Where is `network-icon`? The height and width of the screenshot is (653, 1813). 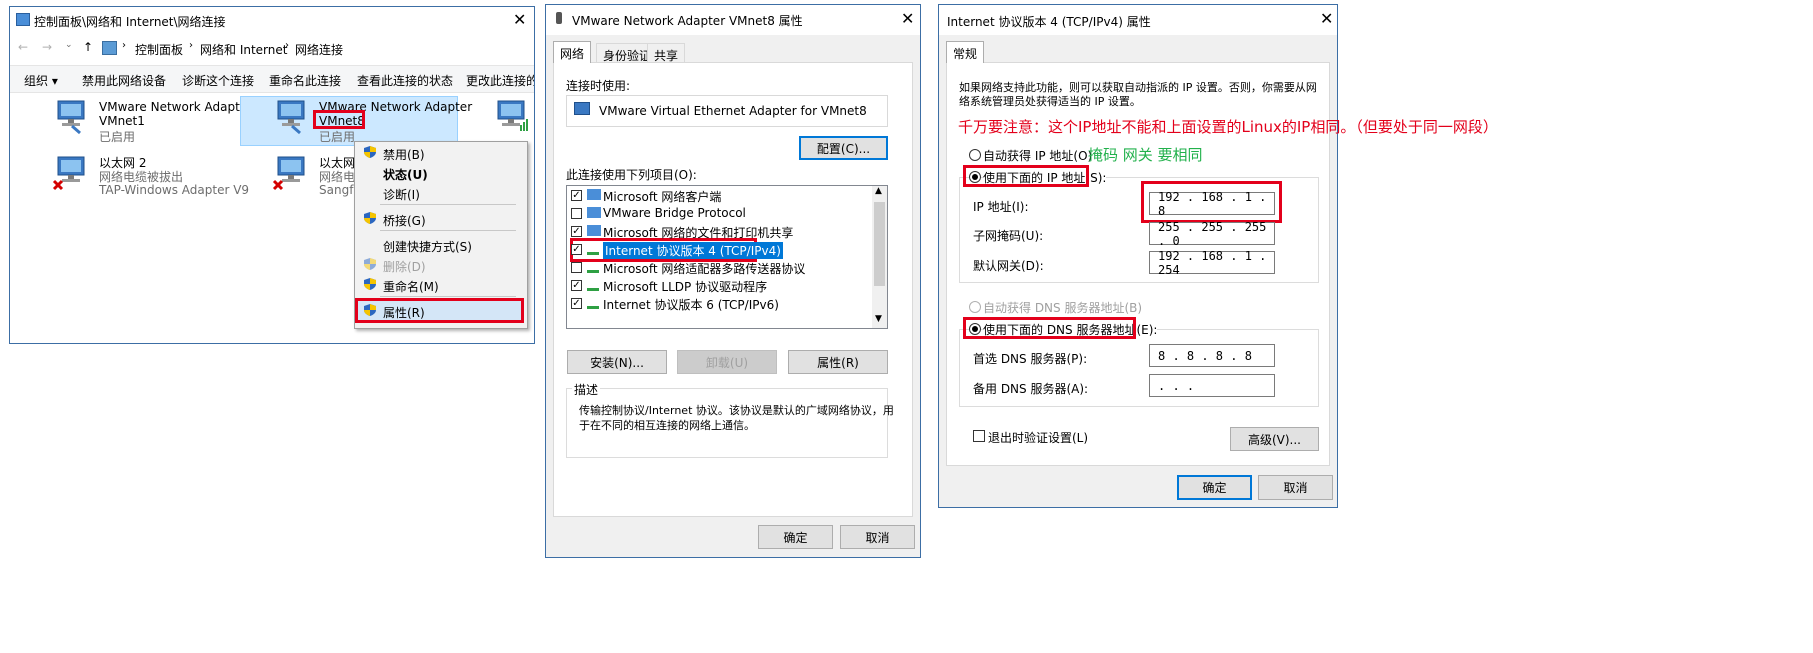
network-icon is located at coordinates (559, 18).